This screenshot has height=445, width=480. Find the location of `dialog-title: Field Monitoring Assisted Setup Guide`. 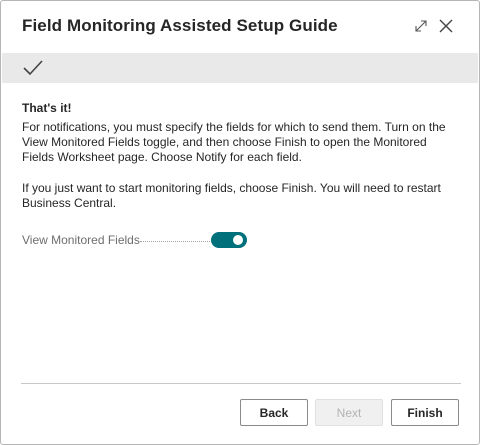

dialog-title: Field Monitoring Assisted Setup Guide is located at coordinates (180, 25).